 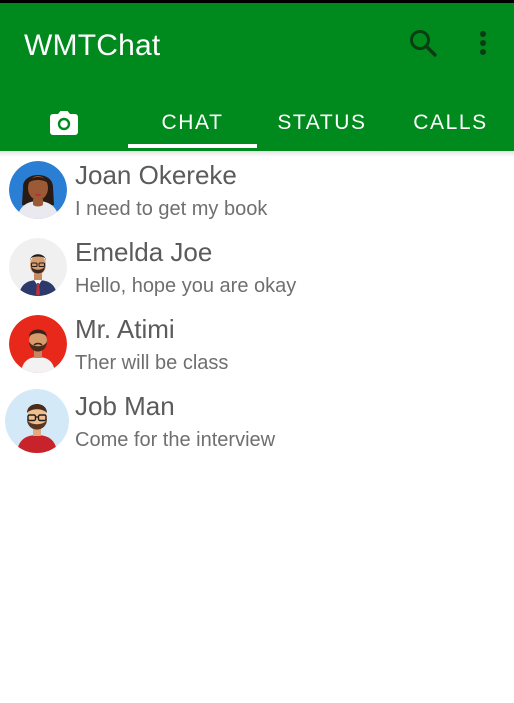 I want to click on tab-selected-indicator, so click(x=192, y=146).